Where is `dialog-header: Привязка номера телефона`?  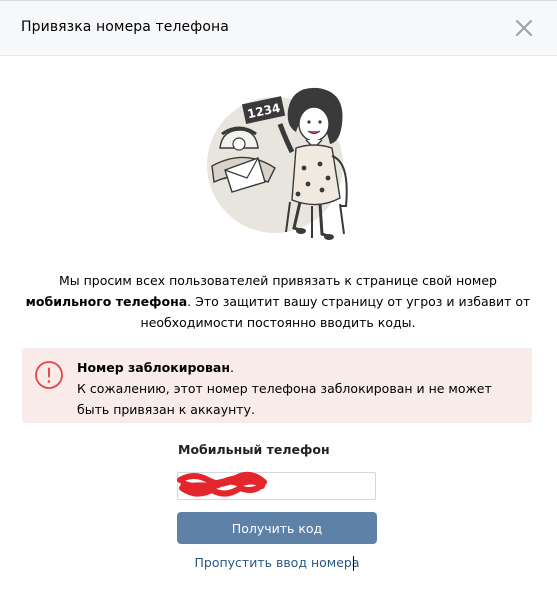 dialog-header: Привязка номера телефона is located at coordinates (278, 28).